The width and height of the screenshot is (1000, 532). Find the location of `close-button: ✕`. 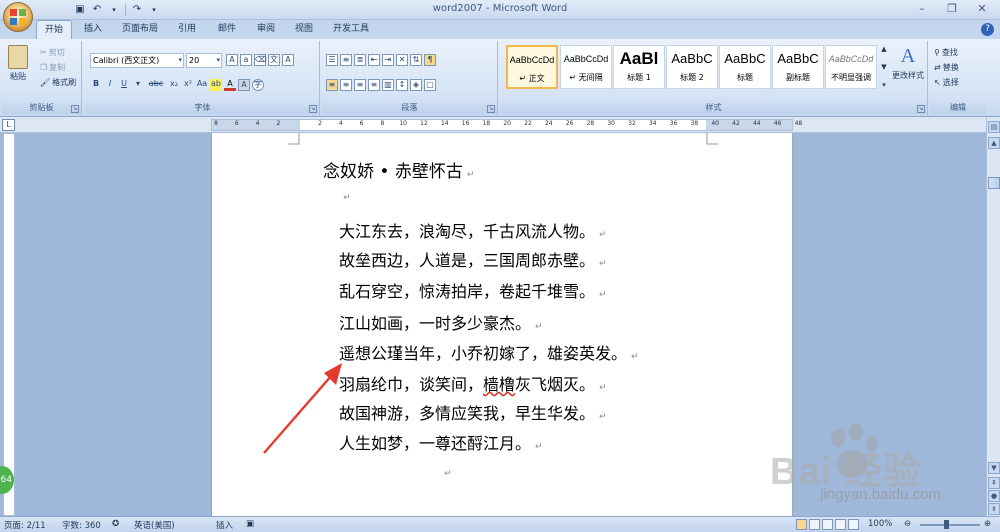

close-button: ✕ is located at coordinates (982, 9).